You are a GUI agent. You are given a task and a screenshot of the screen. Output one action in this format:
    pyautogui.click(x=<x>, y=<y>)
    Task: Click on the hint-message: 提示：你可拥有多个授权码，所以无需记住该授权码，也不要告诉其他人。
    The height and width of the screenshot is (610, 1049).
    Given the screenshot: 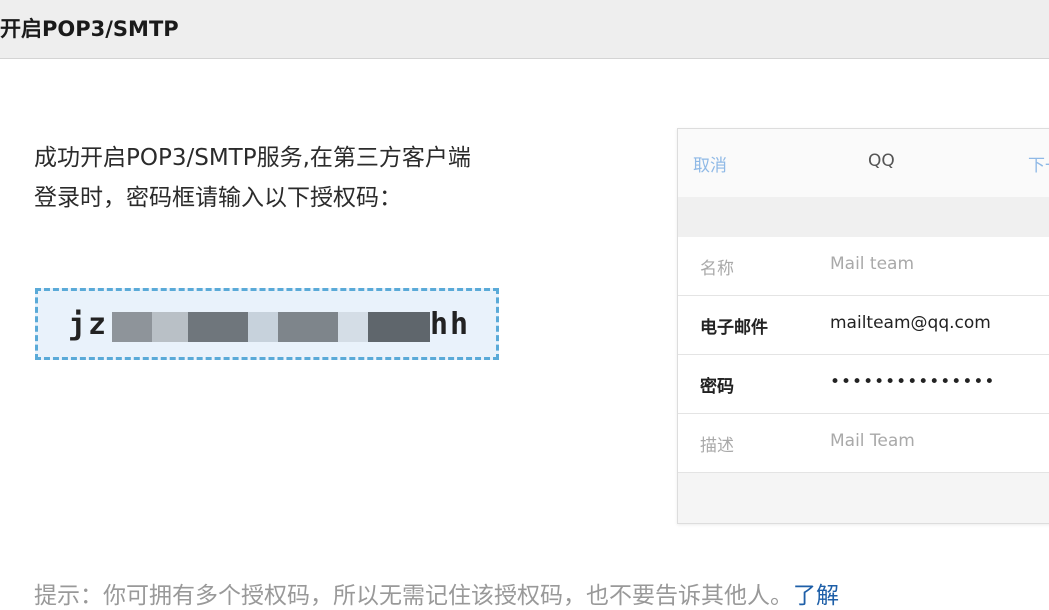 What is the action you would take?
    pyautogui.click(x=413, y=596)
    